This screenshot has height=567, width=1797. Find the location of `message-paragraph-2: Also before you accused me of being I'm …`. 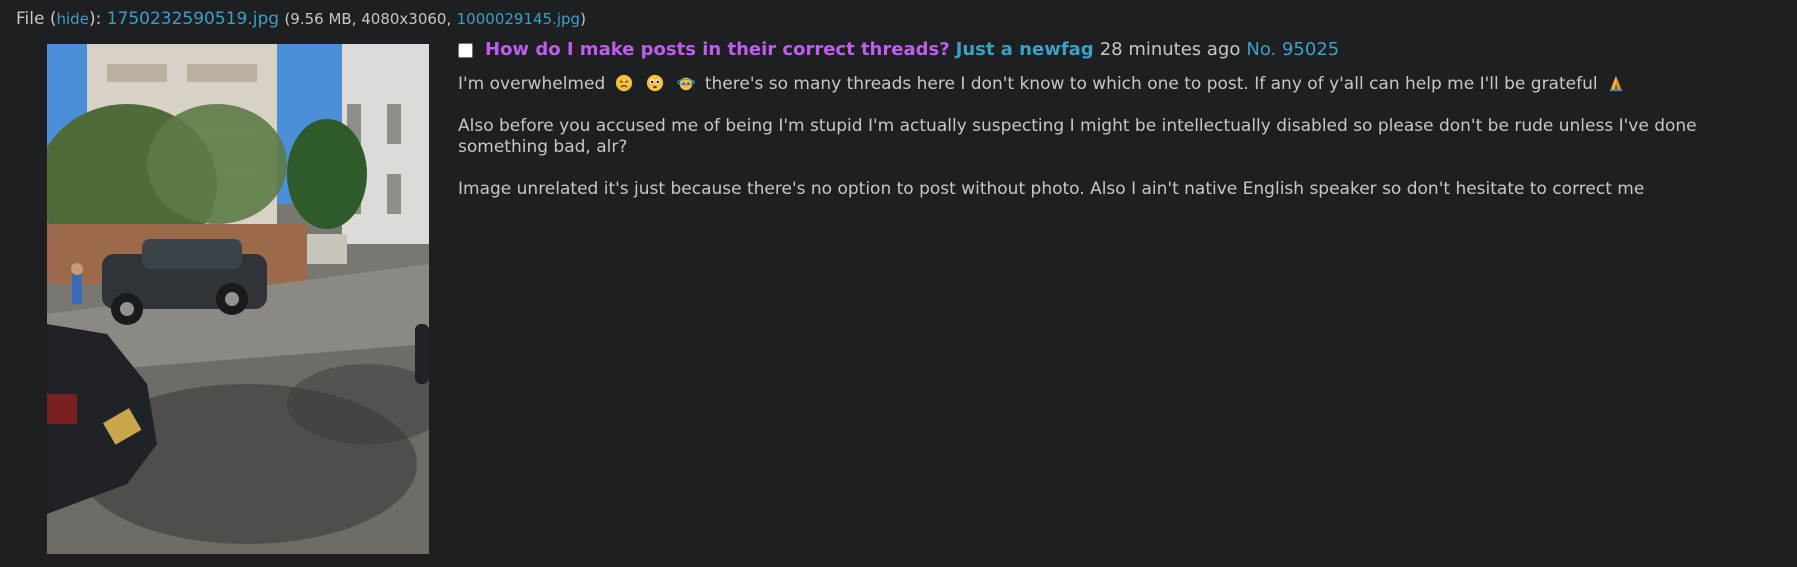

message-paragraph-2: Also before you accused me of being I'm … is located at coordinates (1077, 136).